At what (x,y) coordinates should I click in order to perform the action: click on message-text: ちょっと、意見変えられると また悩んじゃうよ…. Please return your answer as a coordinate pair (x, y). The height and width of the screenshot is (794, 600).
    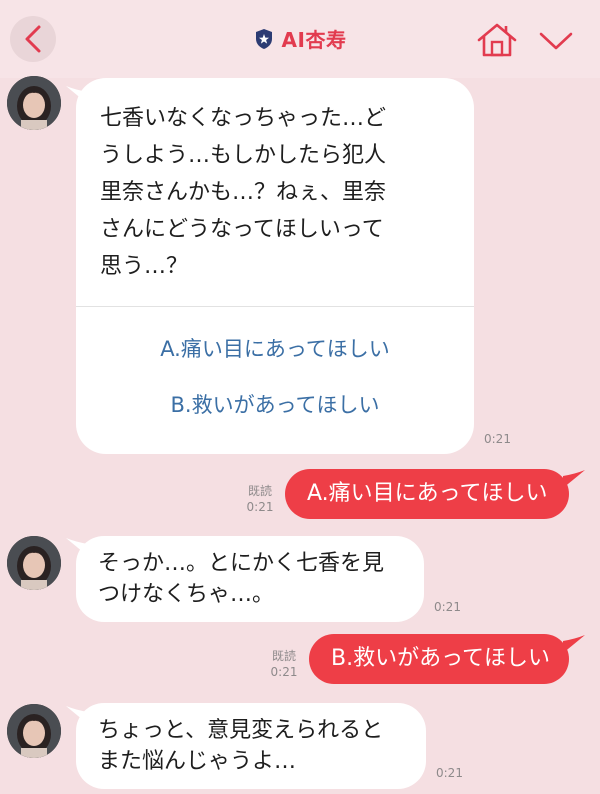
    Looking at the image, I should click on (241, 746).